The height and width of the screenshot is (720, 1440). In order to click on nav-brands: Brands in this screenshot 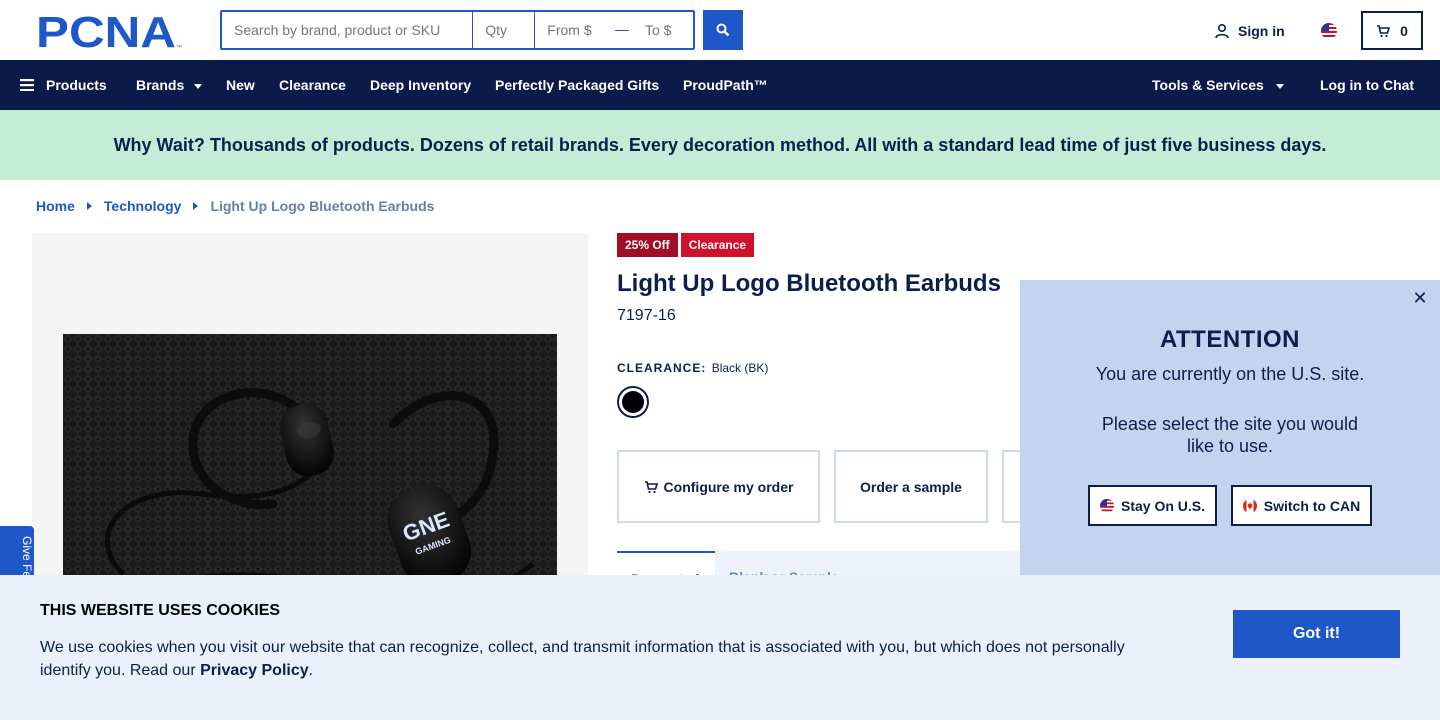, I will do `click(169, 85)`.